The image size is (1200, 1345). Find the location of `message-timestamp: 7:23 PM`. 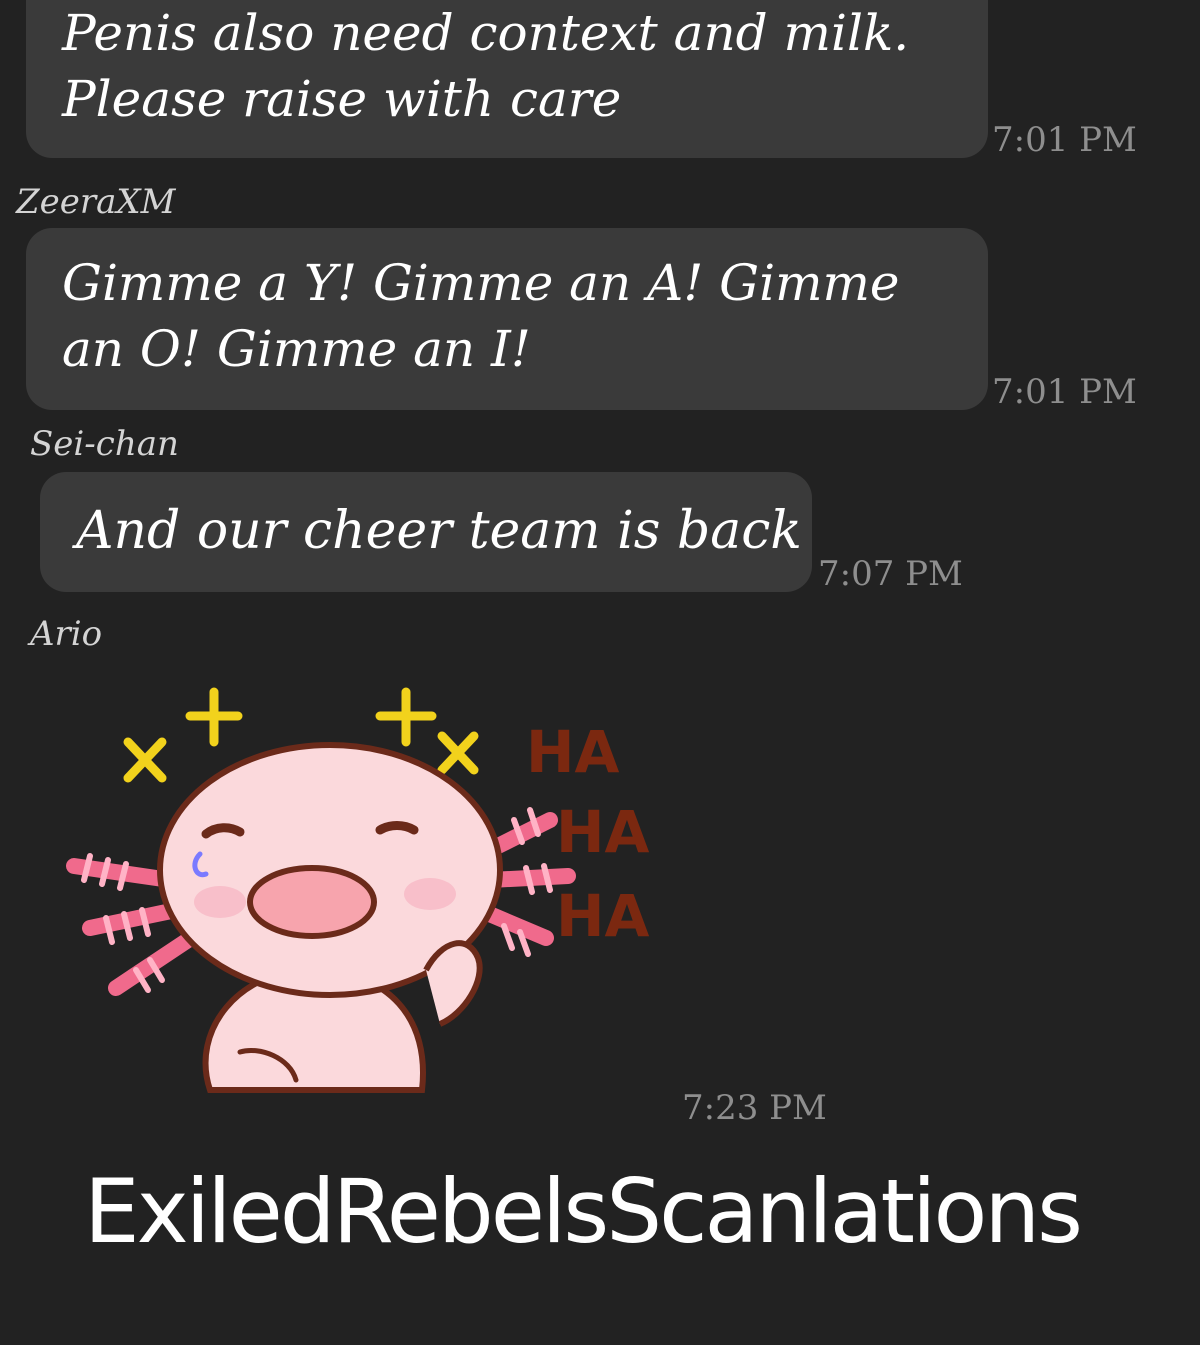

message-timestamp: 7:23 PM is located at coordinates (754, 1108).